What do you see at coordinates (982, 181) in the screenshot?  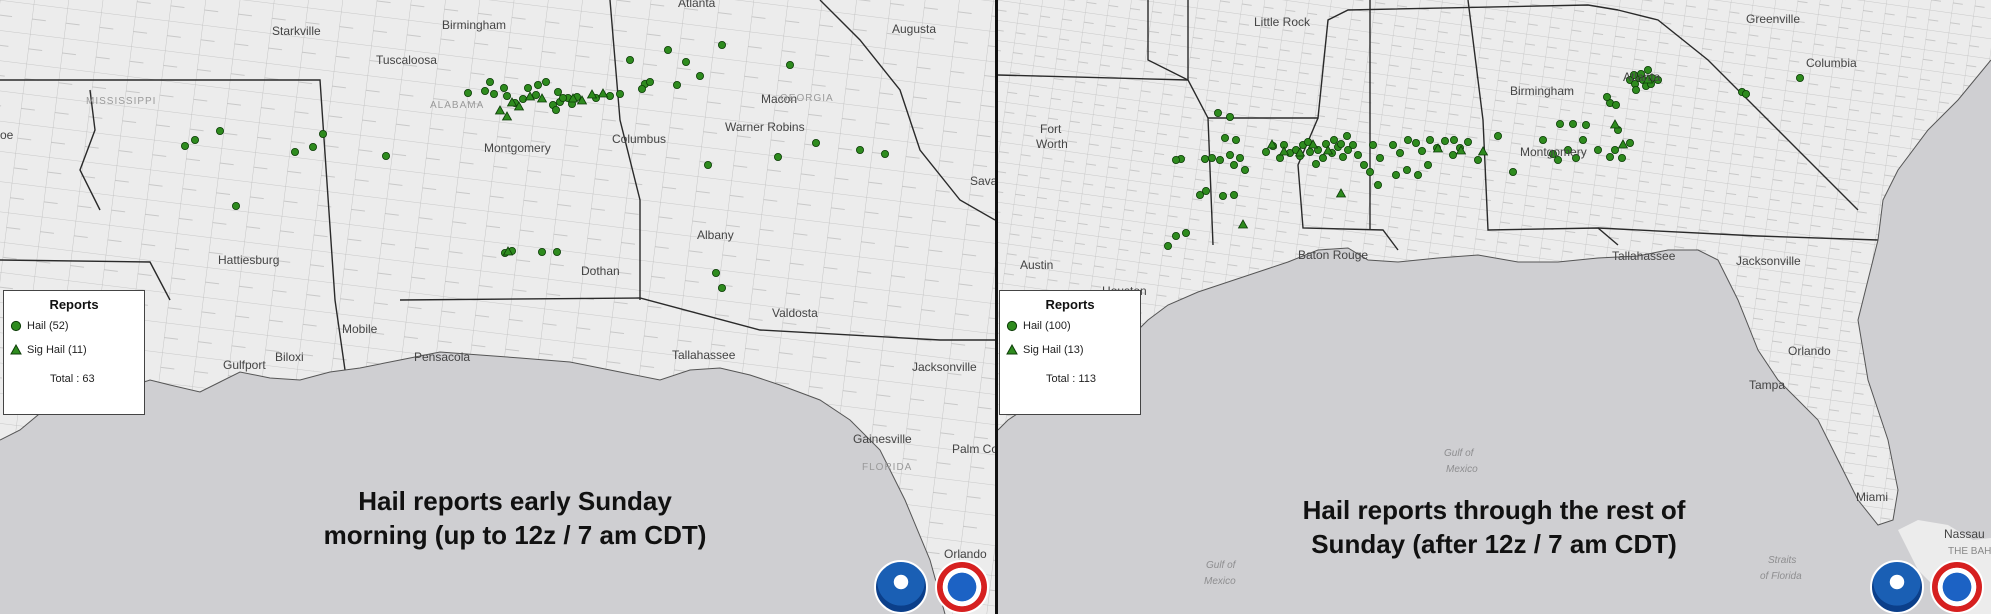 I see `city-savannah: Sava` at bounding box center [982, 181].